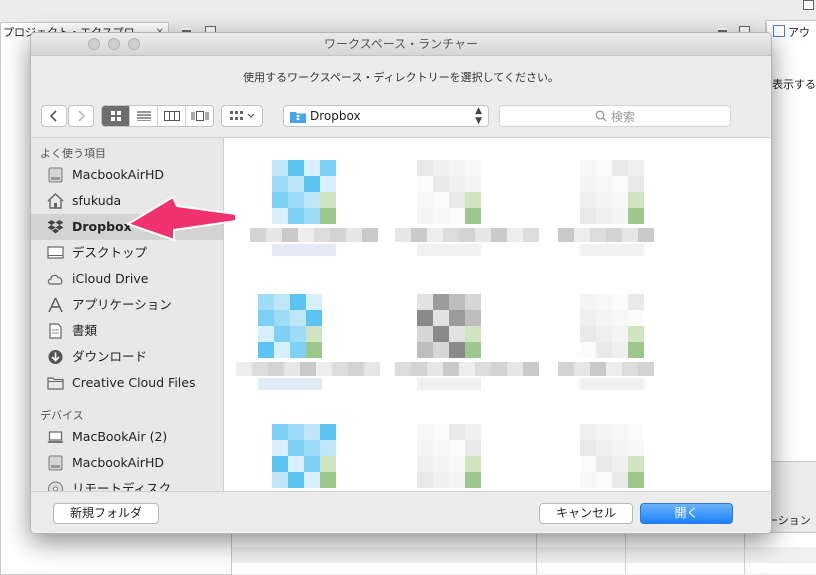  What do you see at coordinates (401, 44) in the screenshot?
I see `dialog-titlebar: ワークスペース・ランチャー` at bounding box center [401, 44].